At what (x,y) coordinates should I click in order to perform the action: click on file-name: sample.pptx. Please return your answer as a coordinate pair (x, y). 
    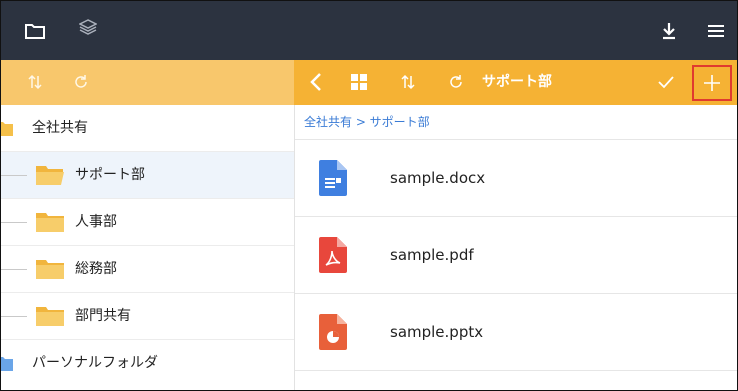
    Looking at the image, I should click on (437, 332).